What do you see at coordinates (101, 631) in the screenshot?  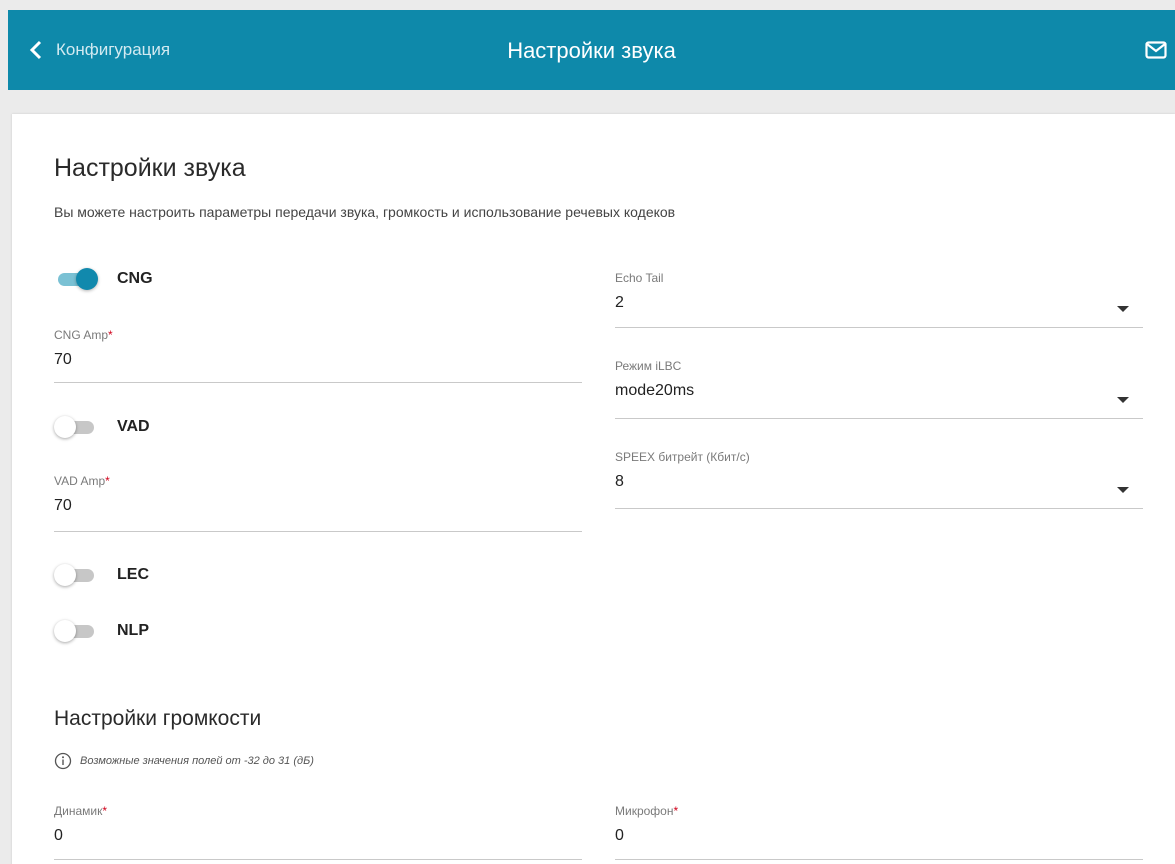 I see `toggle-nlp: NLP` at bounding box center [101, 631].